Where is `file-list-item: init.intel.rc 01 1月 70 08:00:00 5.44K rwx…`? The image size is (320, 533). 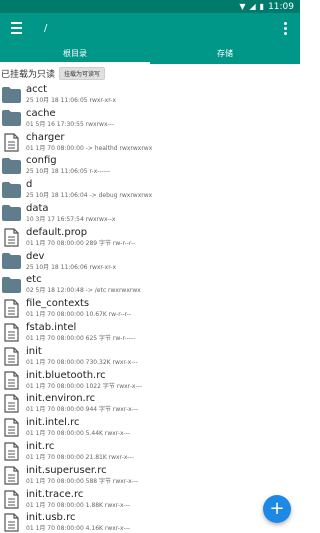 file-list-item: init.intel.rc 01 1月 70 08:00:00 5.44K rwx… is located at coordinates (150, 428).